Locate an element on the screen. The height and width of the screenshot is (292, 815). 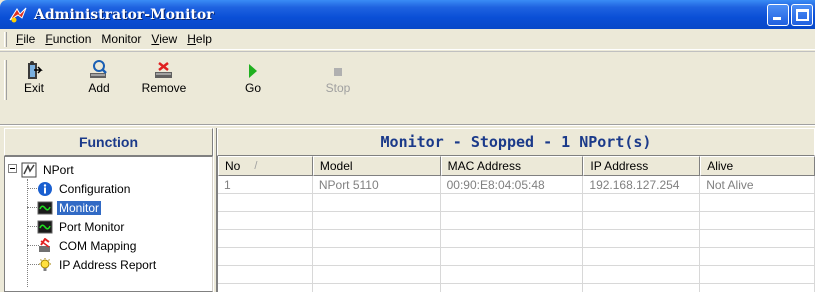
menu-monitor: Monitor is located at coordinates (121, 39).